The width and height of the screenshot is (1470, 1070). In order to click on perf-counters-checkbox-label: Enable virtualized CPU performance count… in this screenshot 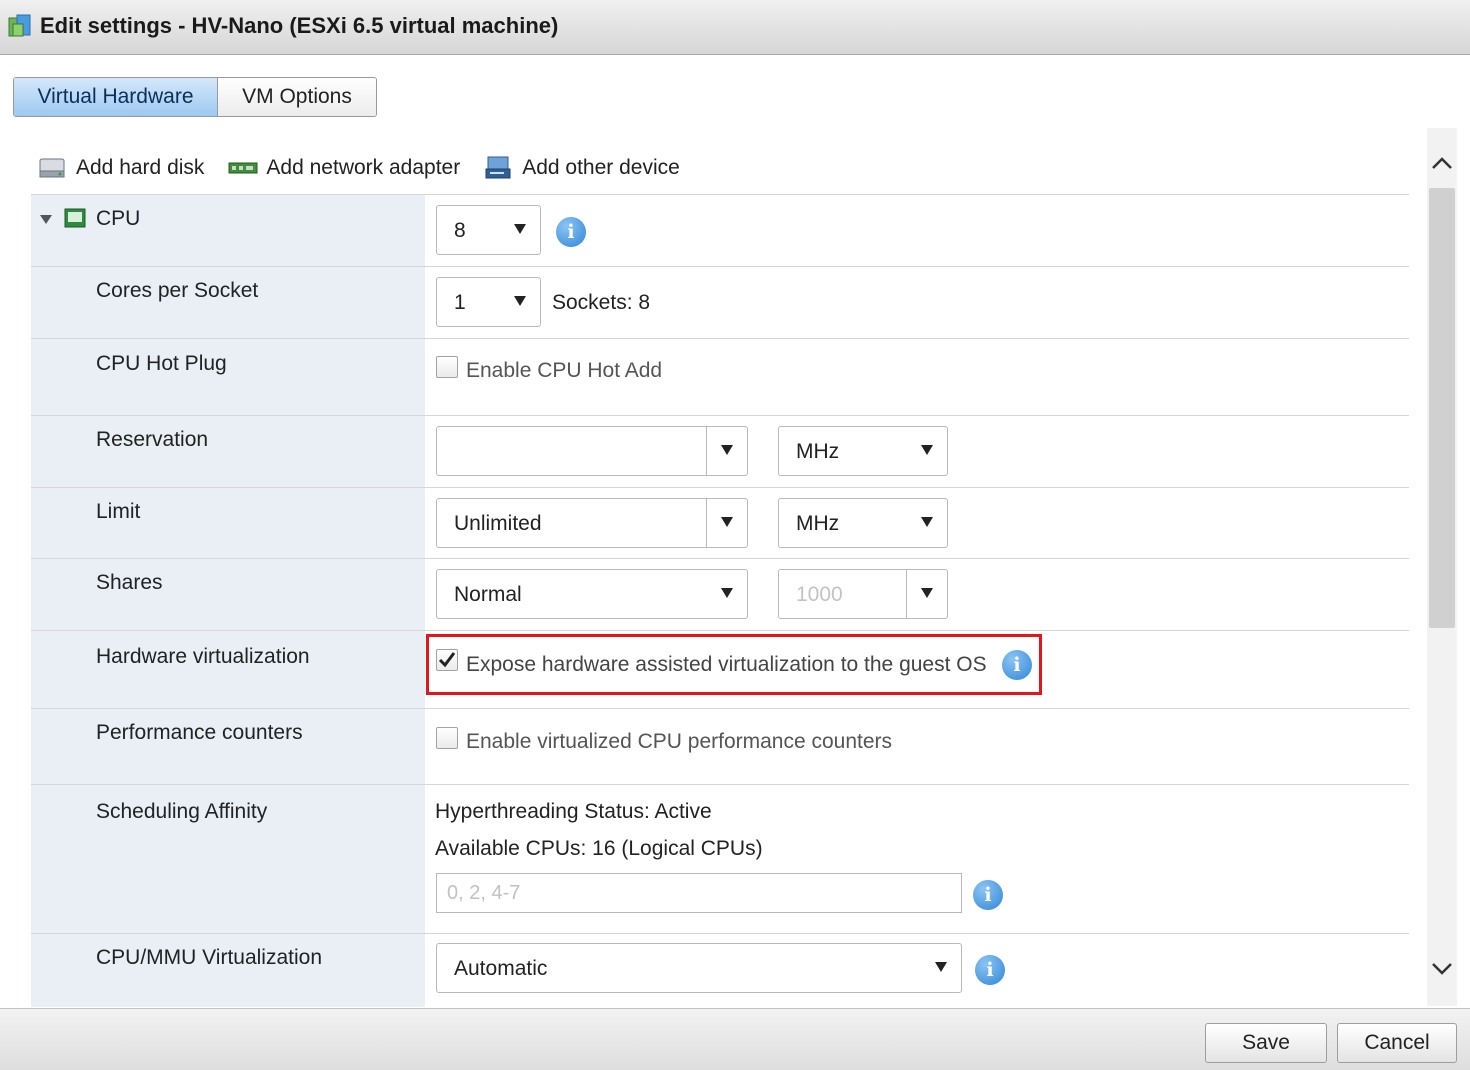, I will do `click(679, 741)`.